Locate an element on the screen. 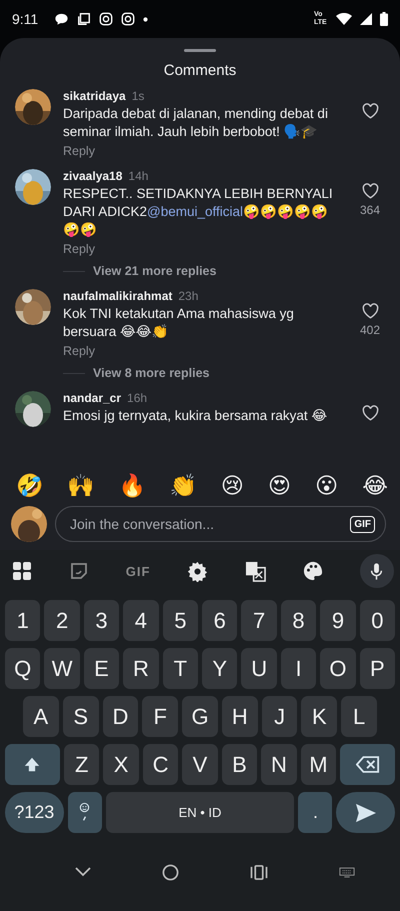 The width and height of the screenshot is (400, 911). key: W is located at coordinates (62, 668).